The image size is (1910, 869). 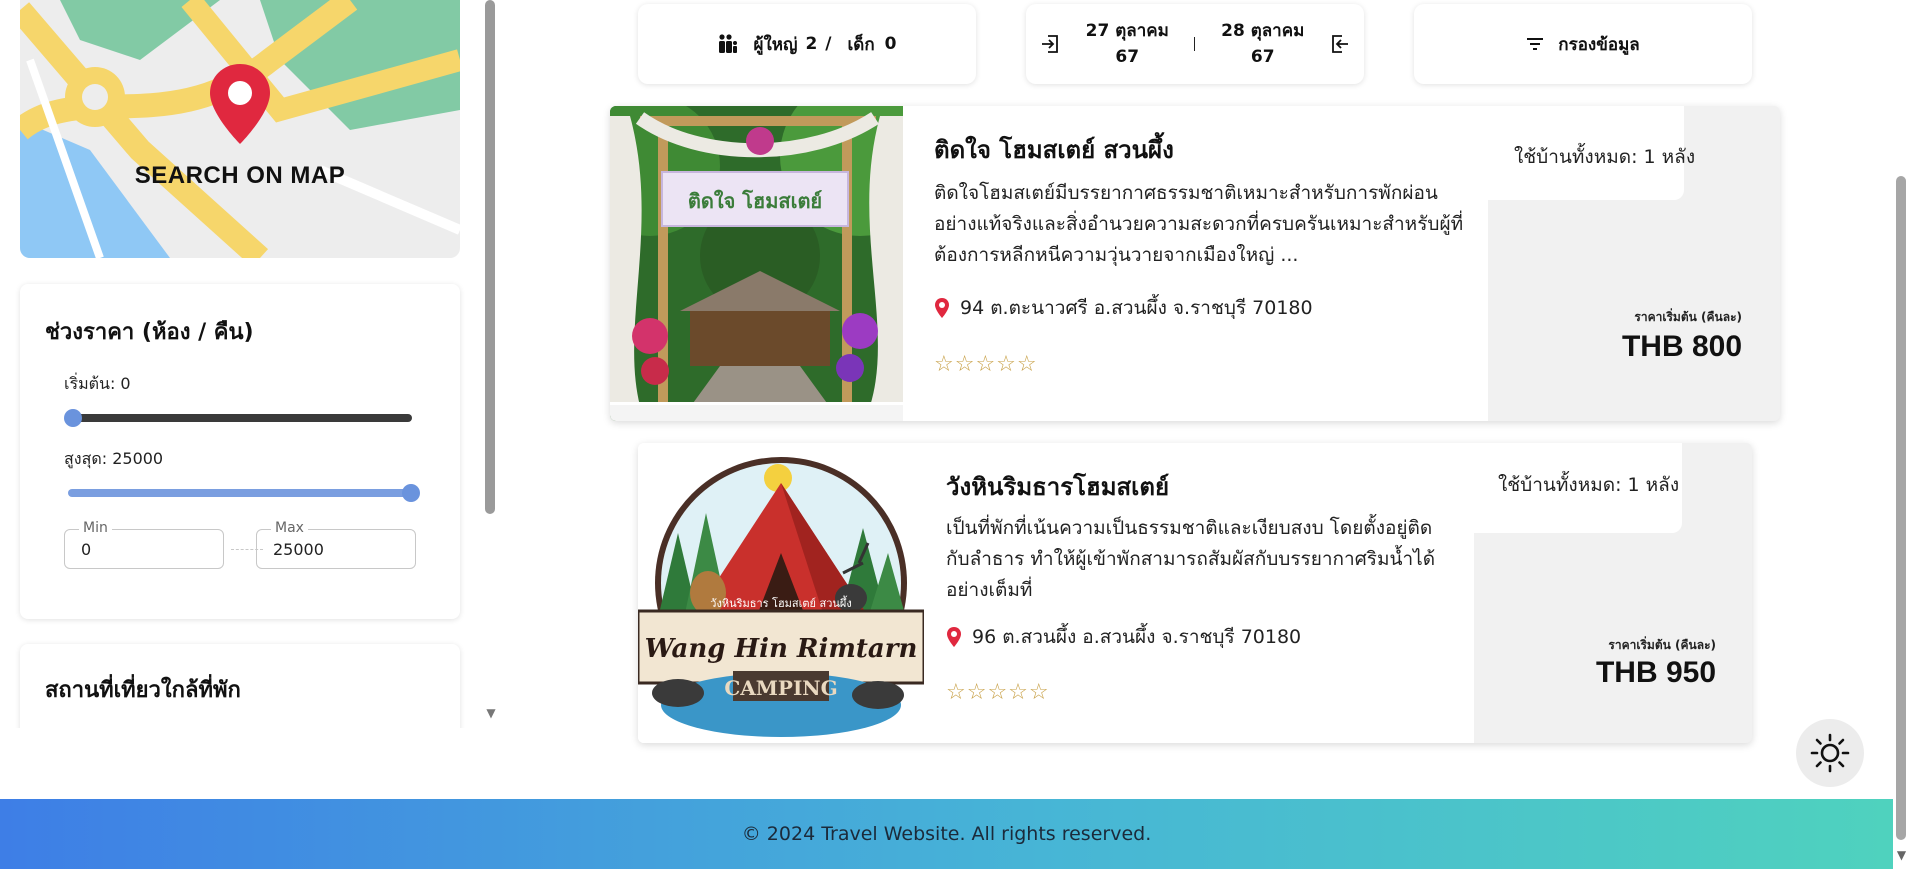 I want to click on max-price-legend: Max, so click(x=289, y=528).